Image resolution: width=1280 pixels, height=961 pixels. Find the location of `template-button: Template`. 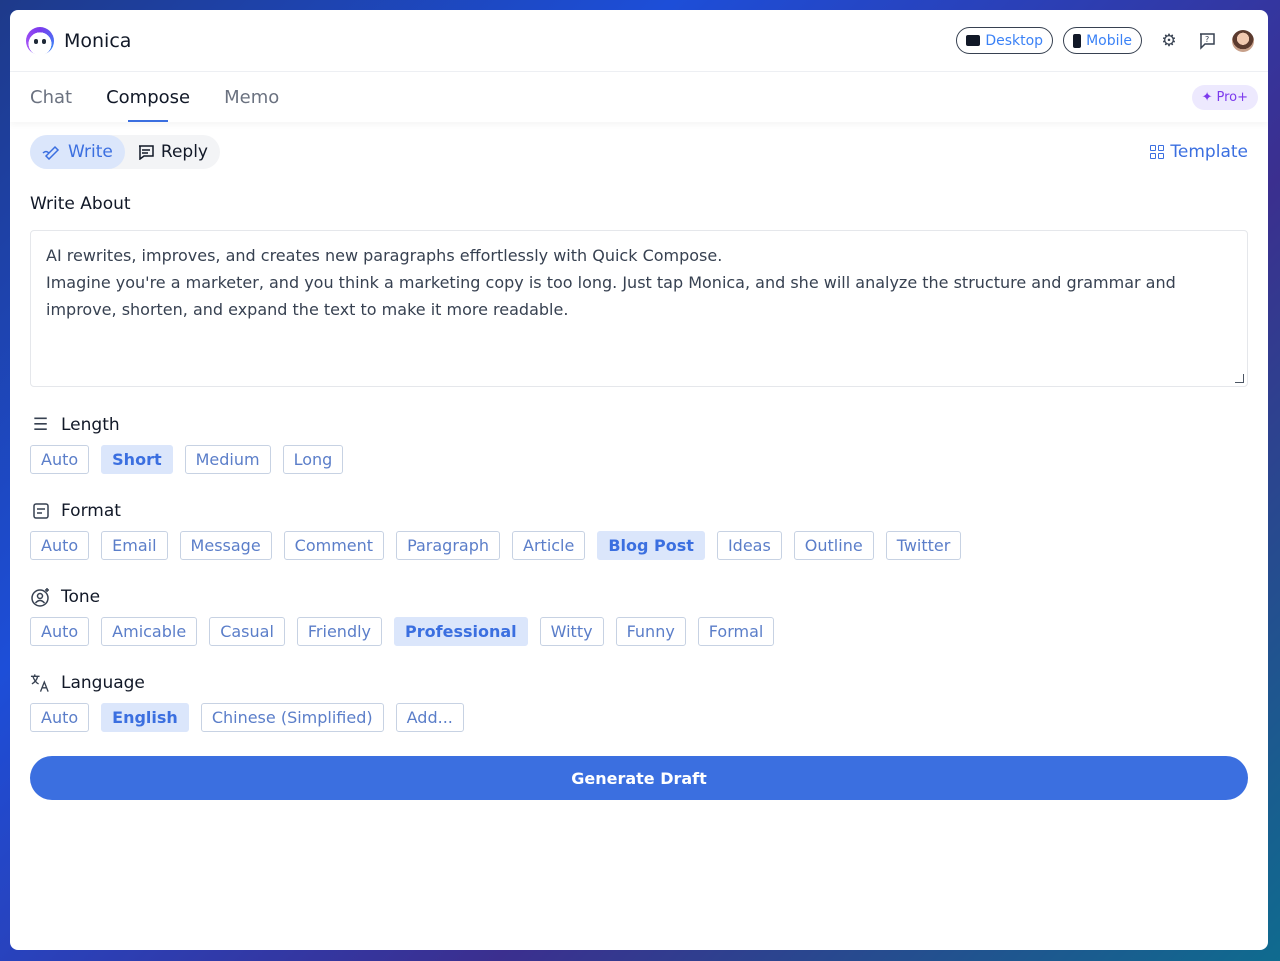

template-button: Template is located at coordinates (1199, 152).